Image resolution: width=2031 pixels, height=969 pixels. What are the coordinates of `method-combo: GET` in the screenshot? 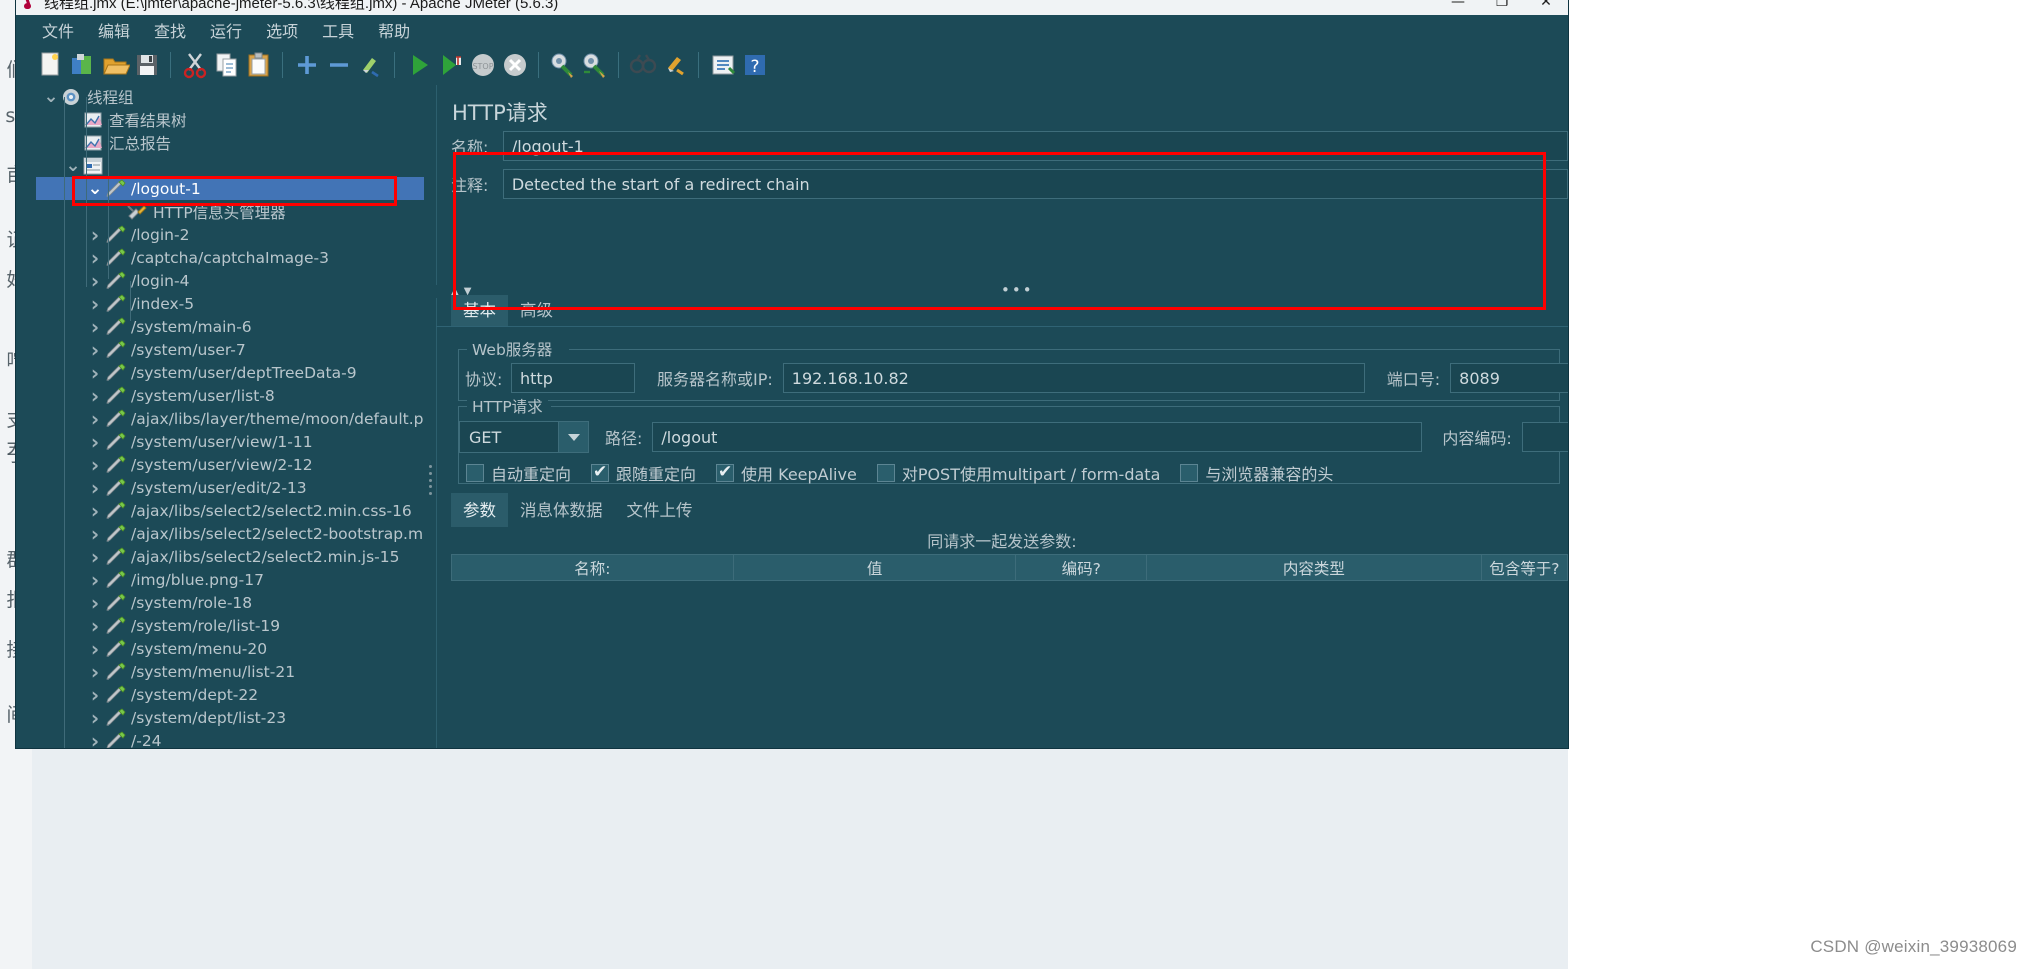 It's located at (524, 437).